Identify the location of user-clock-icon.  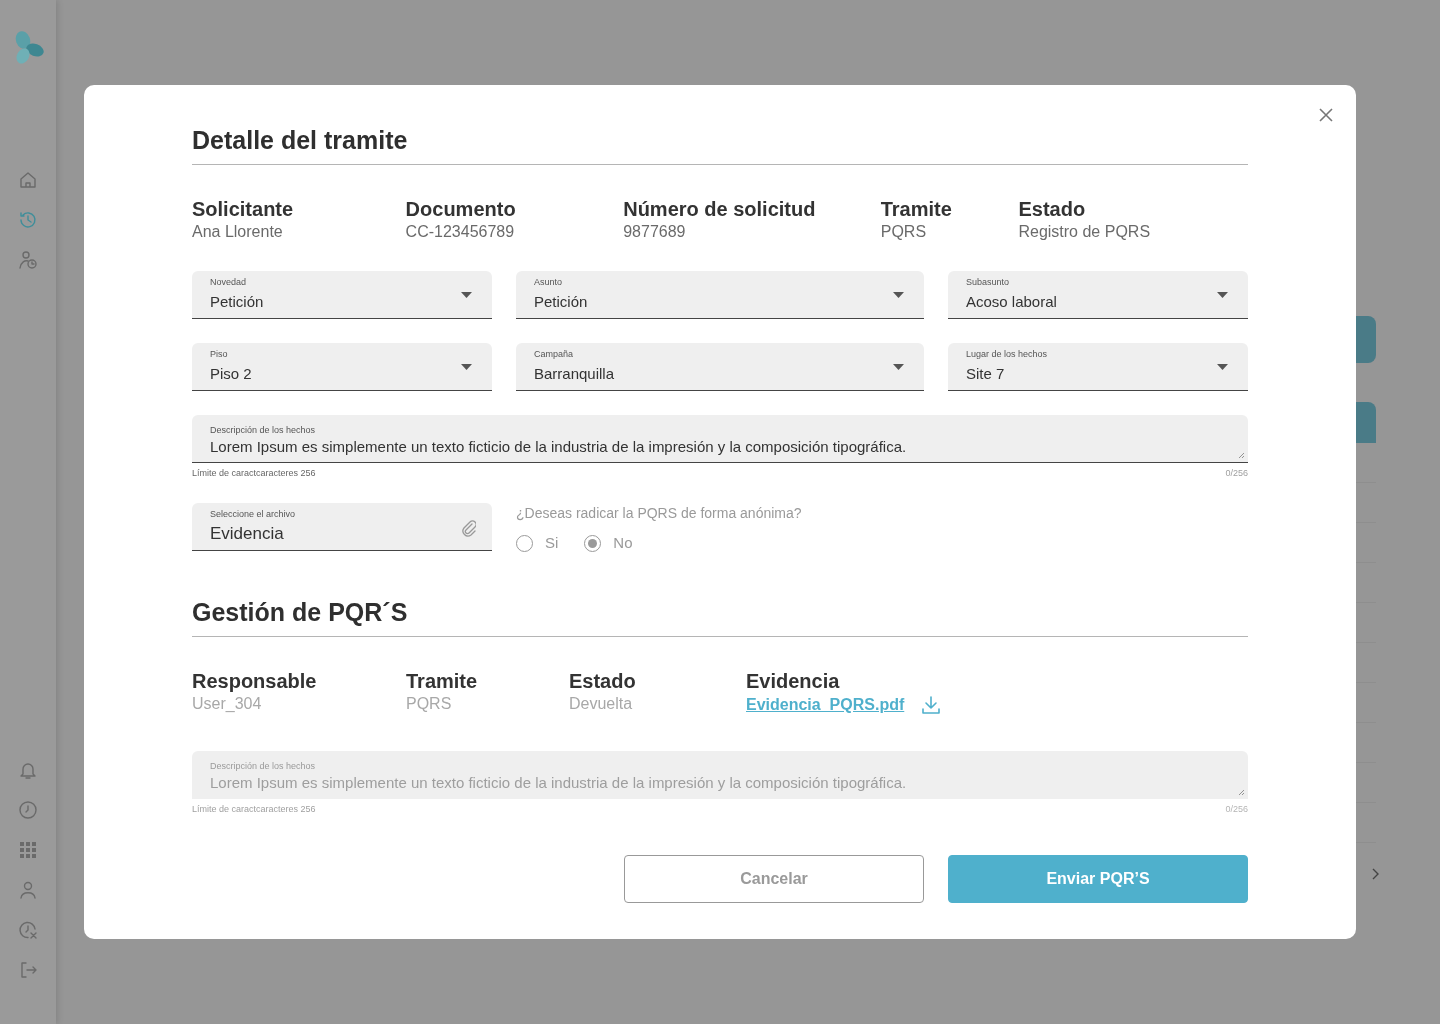
(28, 260).